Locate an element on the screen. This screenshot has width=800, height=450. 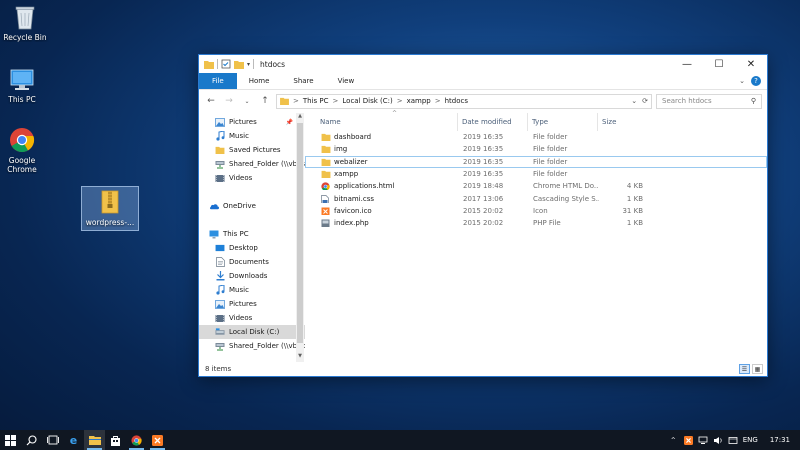
recent-locations-chevron-icon: ⌄ is located at coordinates (247, 101).